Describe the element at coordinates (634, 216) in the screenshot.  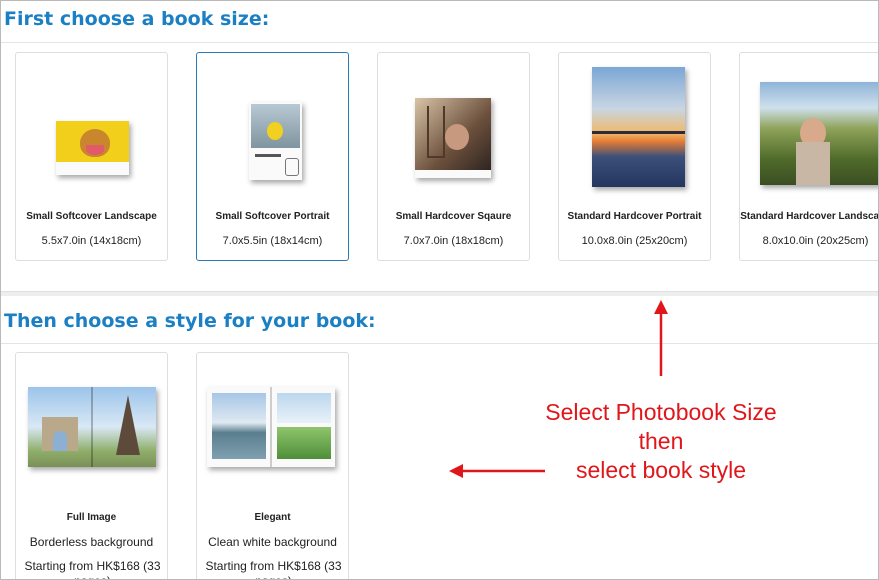
I see `size-name: Standard Hardcover Portrait` at that location.